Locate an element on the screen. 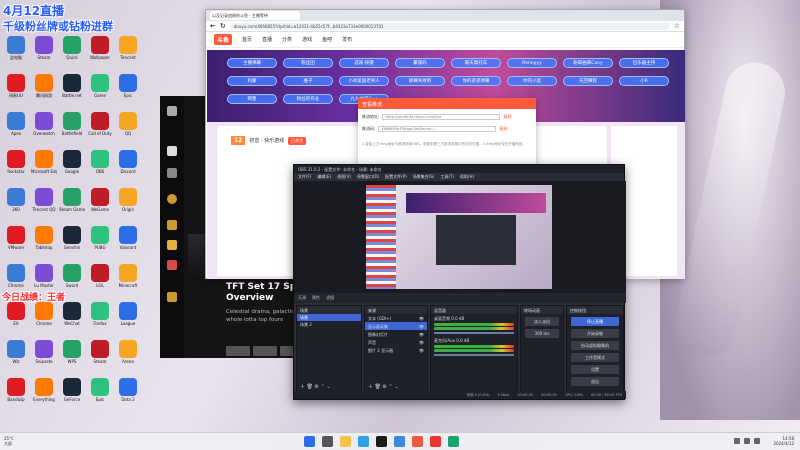  volume-slider is located at coordinates (474, 355).